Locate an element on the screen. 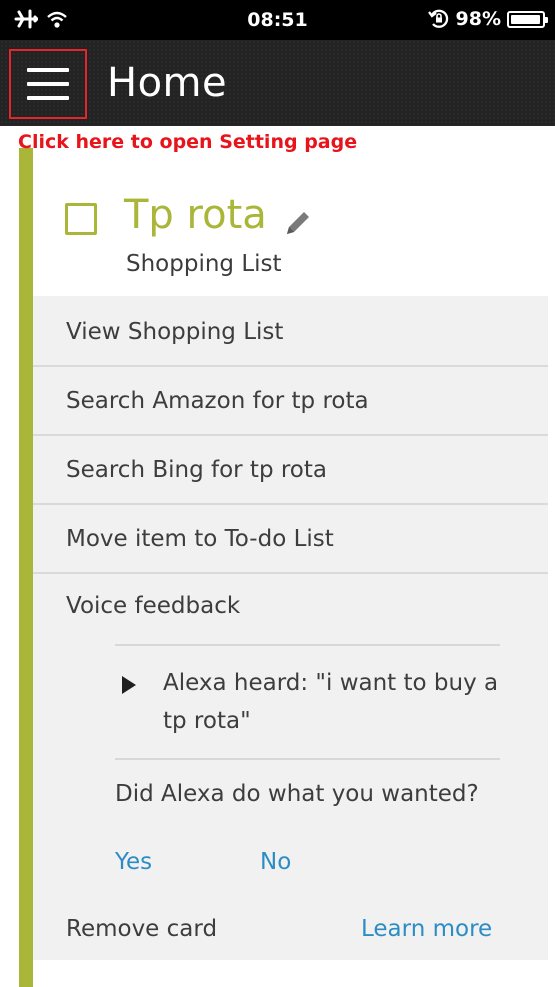 This screenshot has width=555, height=987. edit-item-button is located at coordinates (298, 223).